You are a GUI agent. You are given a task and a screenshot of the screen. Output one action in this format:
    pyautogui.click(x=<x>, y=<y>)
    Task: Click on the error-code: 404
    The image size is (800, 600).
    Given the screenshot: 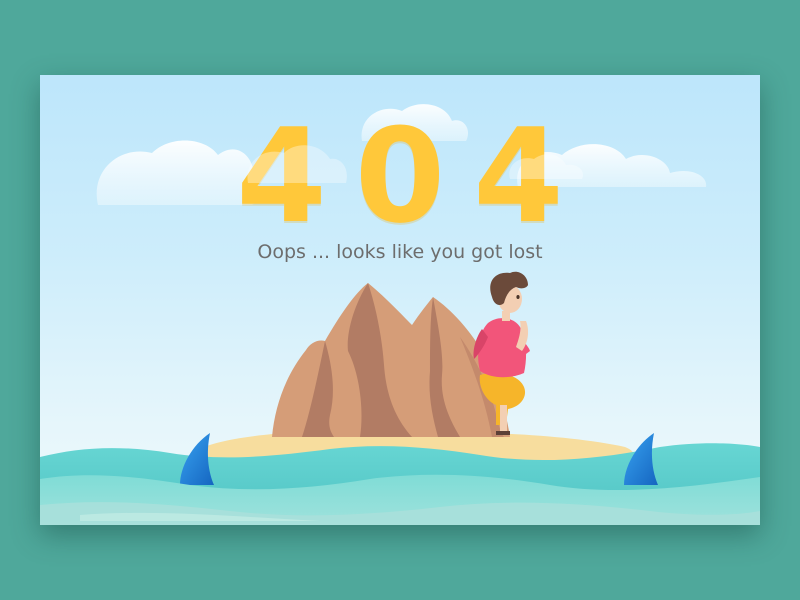 What is the action you would take?
    pyautogui.click(x=414, y=176)
    